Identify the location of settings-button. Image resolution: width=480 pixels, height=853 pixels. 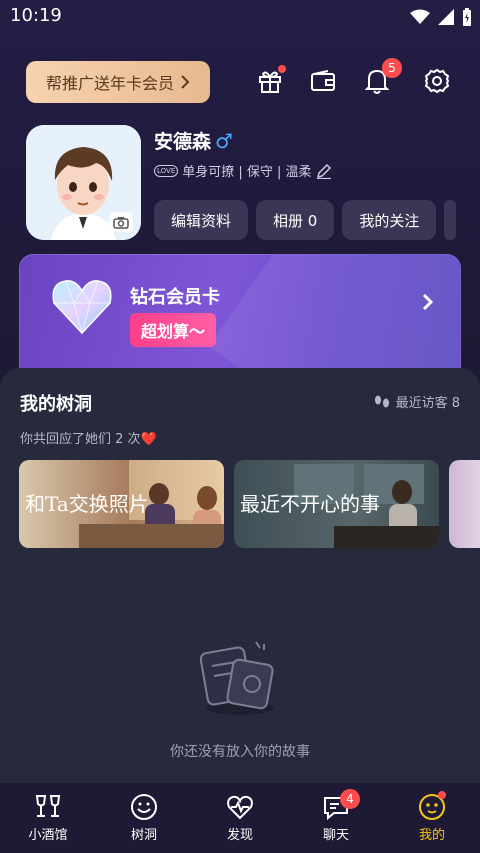
(437, 81).